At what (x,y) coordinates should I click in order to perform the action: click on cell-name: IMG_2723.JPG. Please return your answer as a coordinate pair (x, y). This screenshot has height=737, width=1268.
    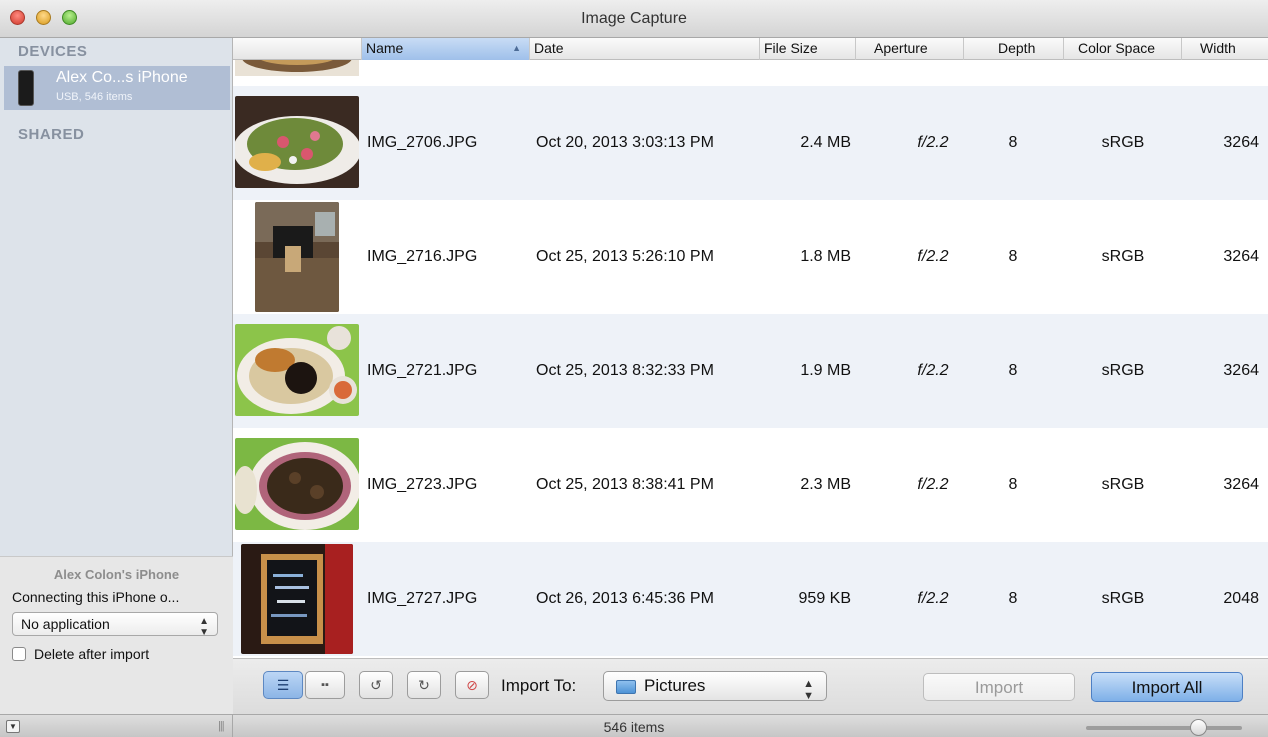
    Looking at the image, I should click on (422, 484).